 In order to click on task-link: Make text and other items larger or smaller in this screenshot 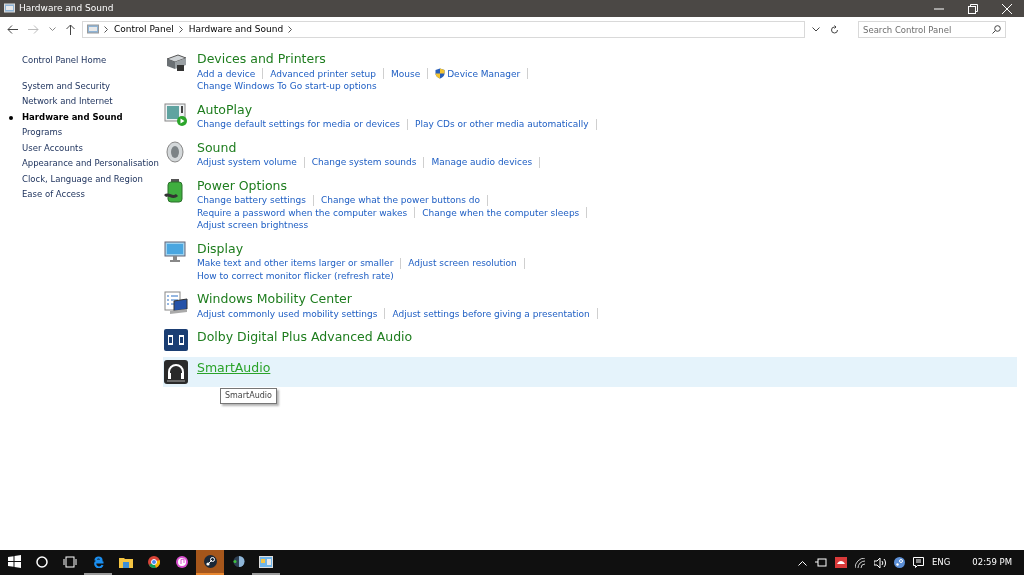, I will do `click(295, 263)`.